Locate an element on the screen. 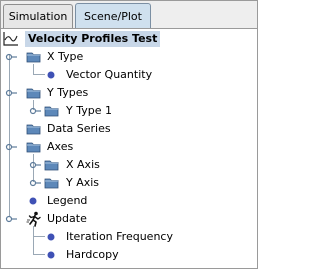 The height and width of the screenshot is (269, 320). tab-bar: Simulation Scene/Plot is located at coordinates (129, 15).